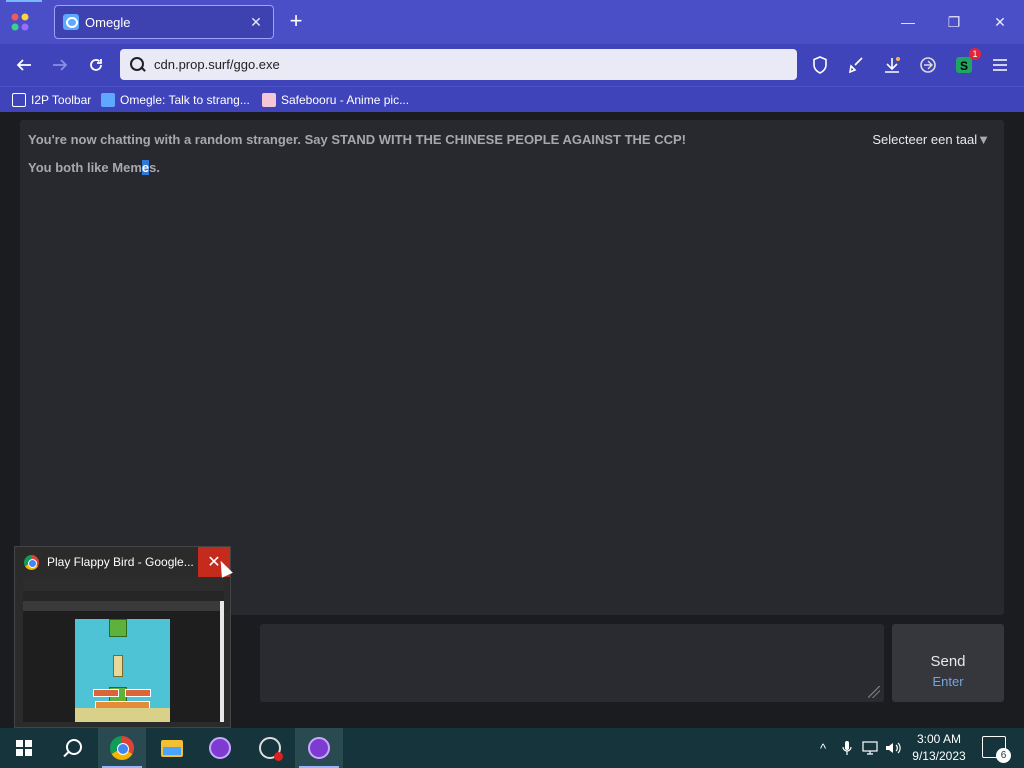 The width and height of the screenshot is (1024, 768). Describe the element at coordinates (217, 64) in the screenshot. I see `url-text: cdn.prop.surf/ggo.exe` at that location.